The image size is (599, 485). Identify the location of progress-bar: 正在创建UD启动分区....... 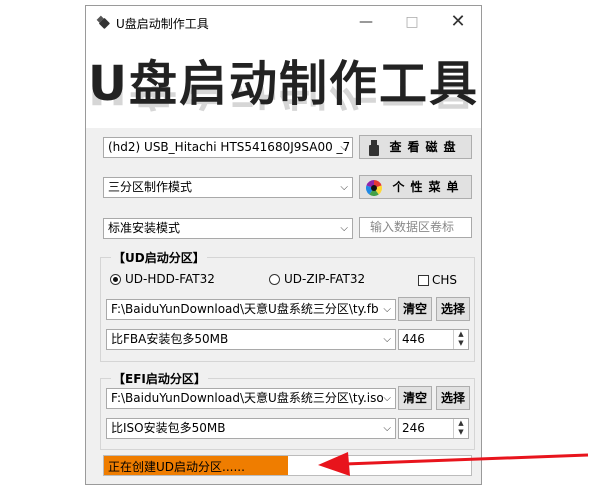
(287, 465).